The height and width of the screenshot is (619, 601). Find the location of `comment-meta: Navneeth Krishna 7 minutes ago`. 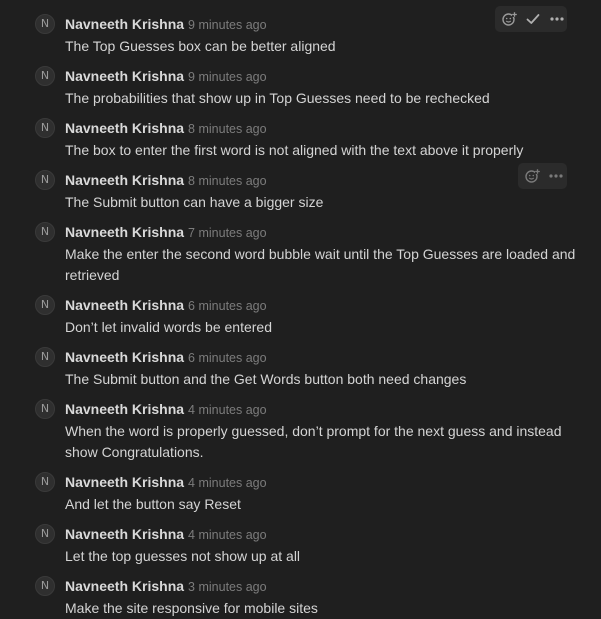

comment-meta: Navneeth Krishna 7 minutes ago is located at coordinates (166, 232).